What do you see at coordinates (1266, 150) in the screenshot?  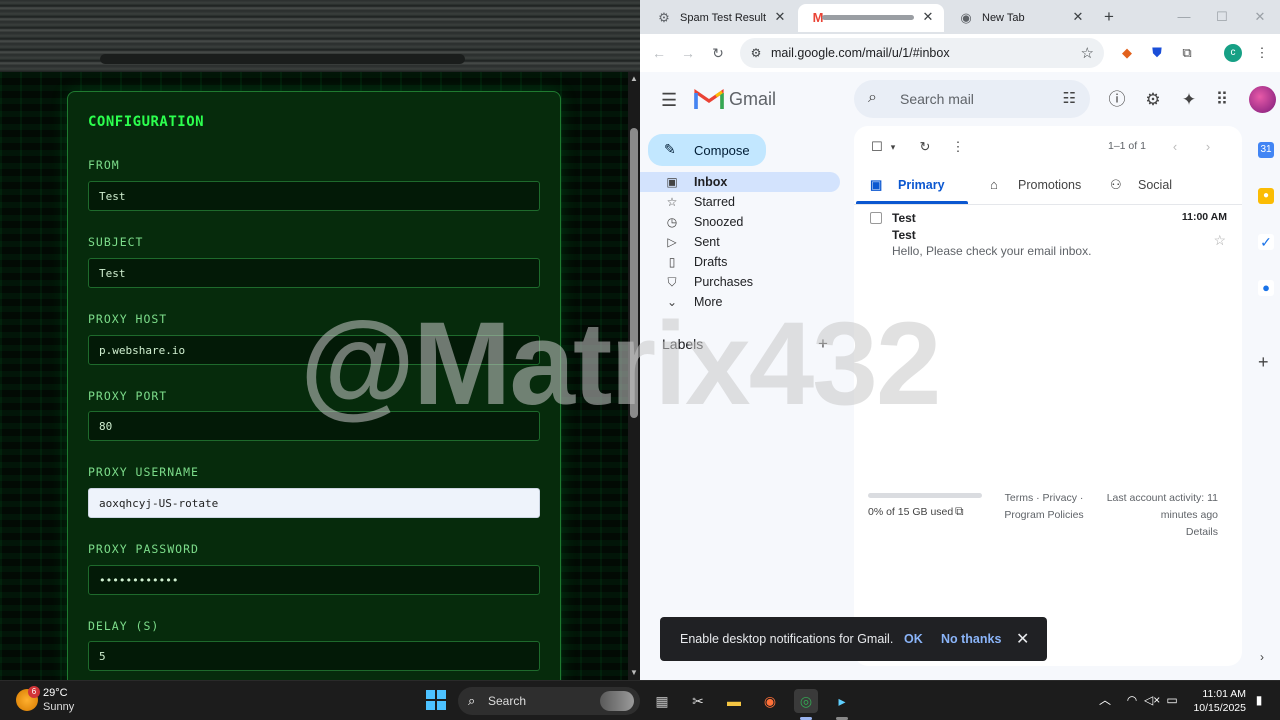 I see `calendar-icon: 31` at bounding box center [1266, 150].